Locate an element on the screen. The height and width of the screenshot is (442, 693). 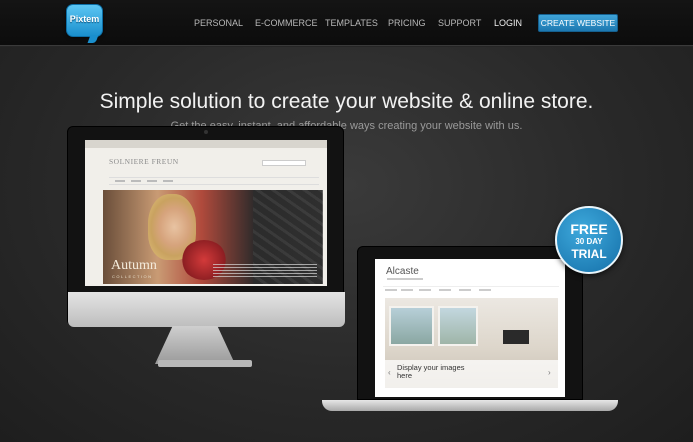
slider-next-arrow-icon: › is located at coordinates (549, 372).